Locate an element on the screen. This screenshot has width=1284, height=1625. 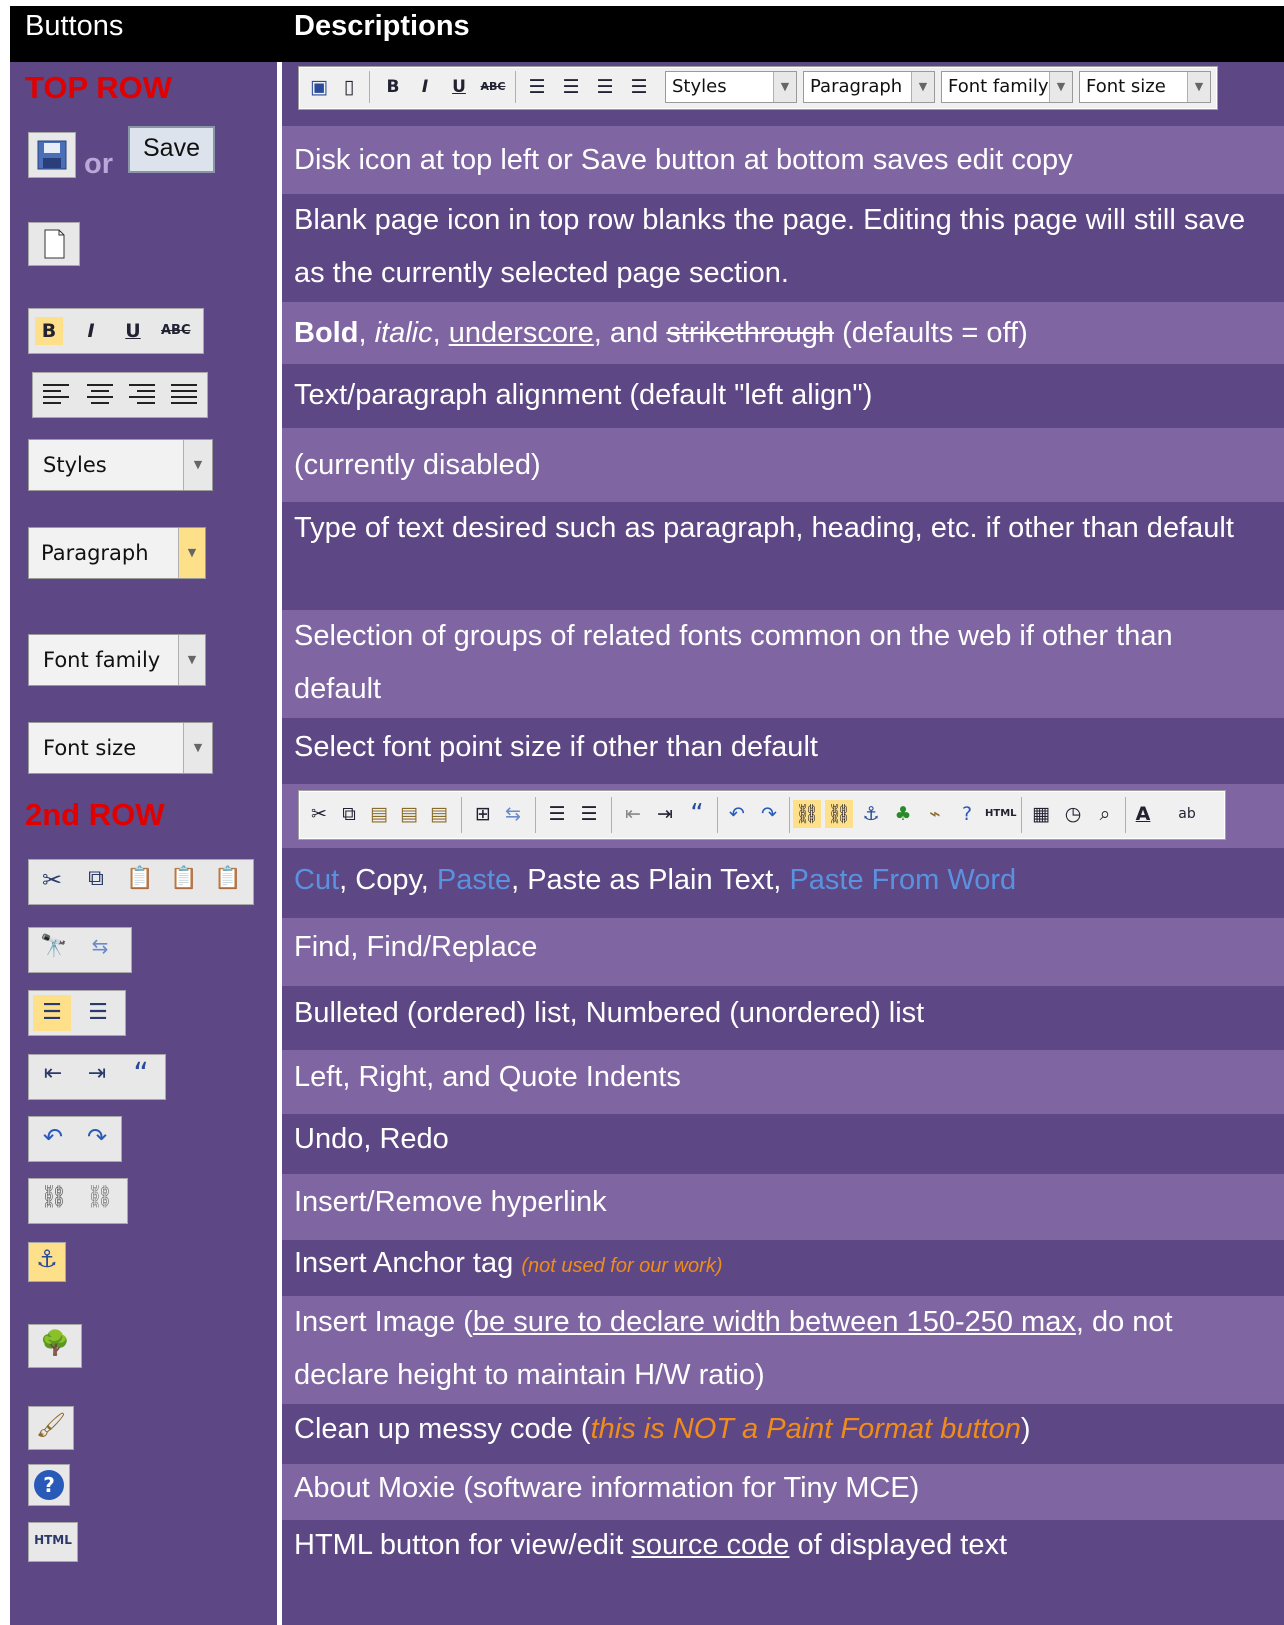
row-link: Insert/Remove hyperlink is located at coordinates (783, 1207).